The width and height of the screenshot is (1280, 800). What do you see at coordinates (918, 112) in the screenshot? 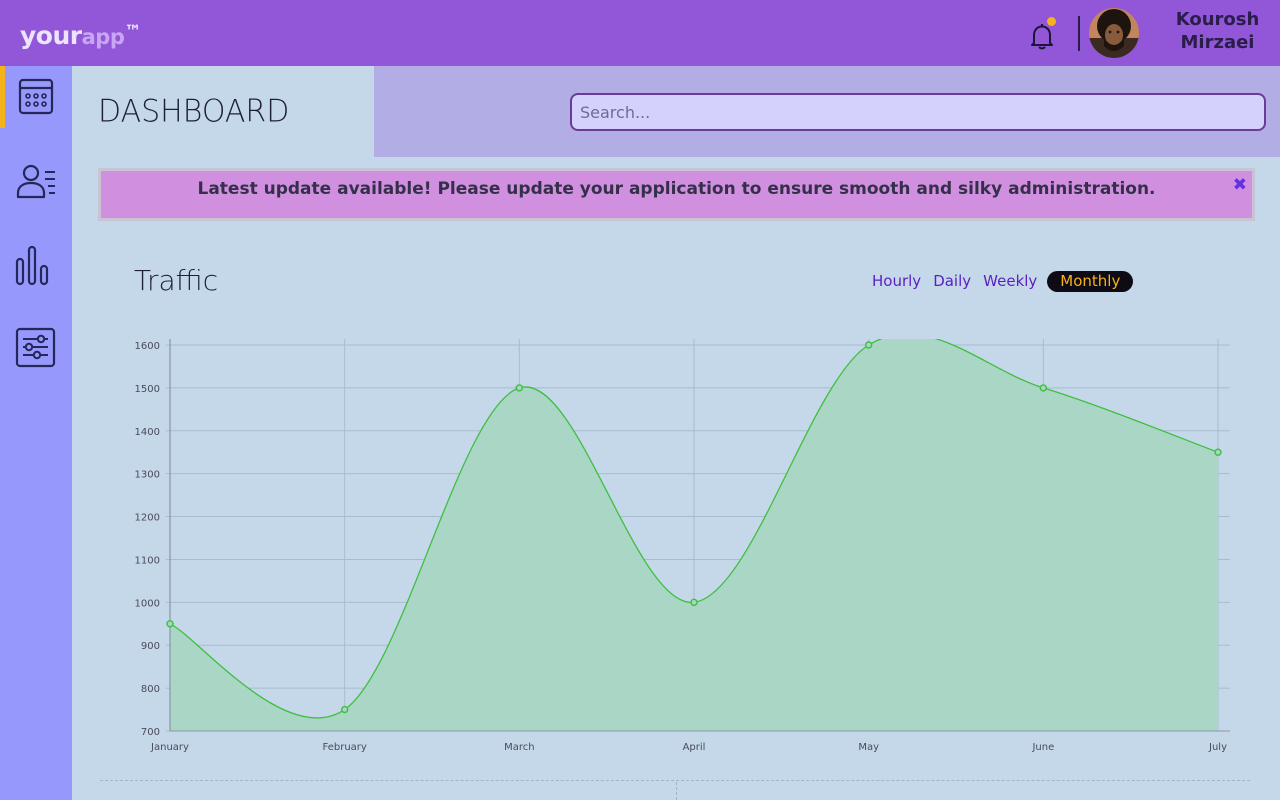
I see `search-input` at bounding box center [918, 112].